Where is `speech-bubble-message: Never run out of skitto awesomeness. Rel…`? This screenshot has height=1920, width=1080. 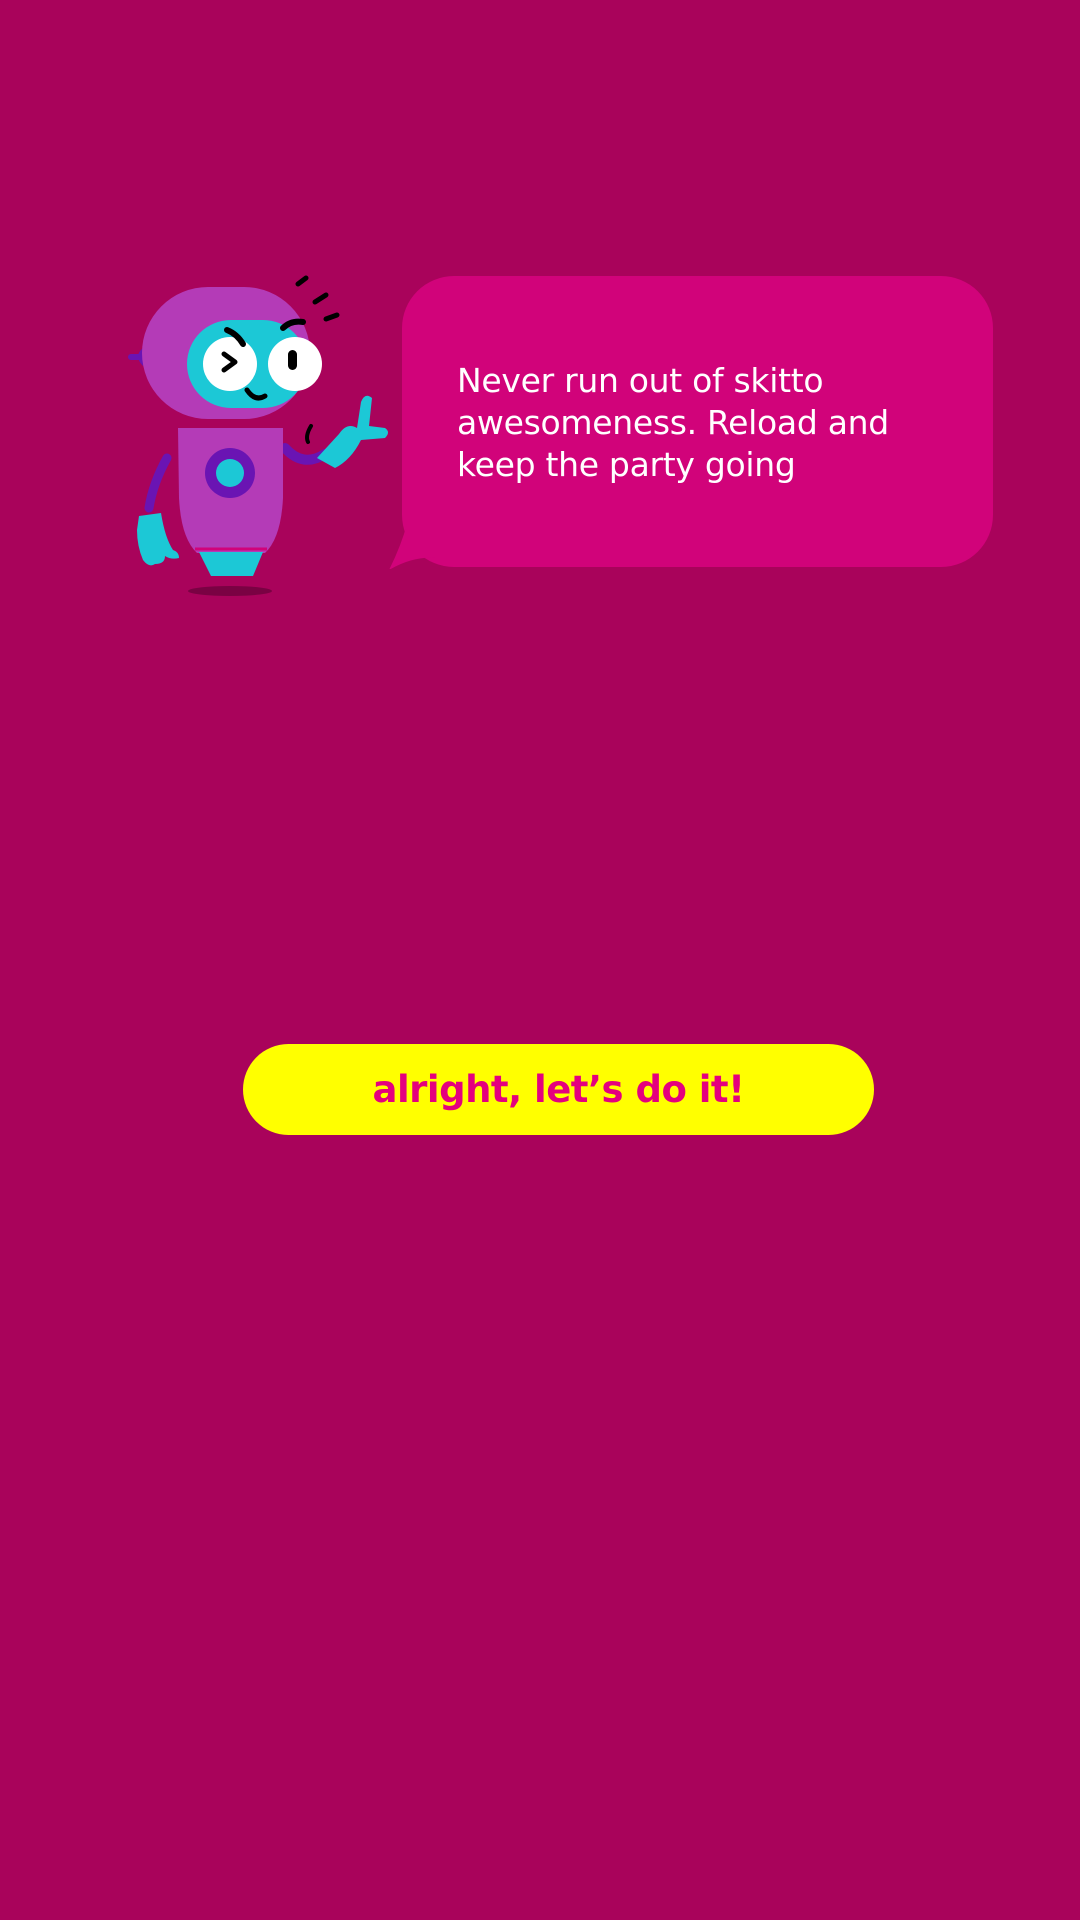 speech-bubble-message: Never run out of skitto awesomeness. Rel… is located at coordinates (673, 422).